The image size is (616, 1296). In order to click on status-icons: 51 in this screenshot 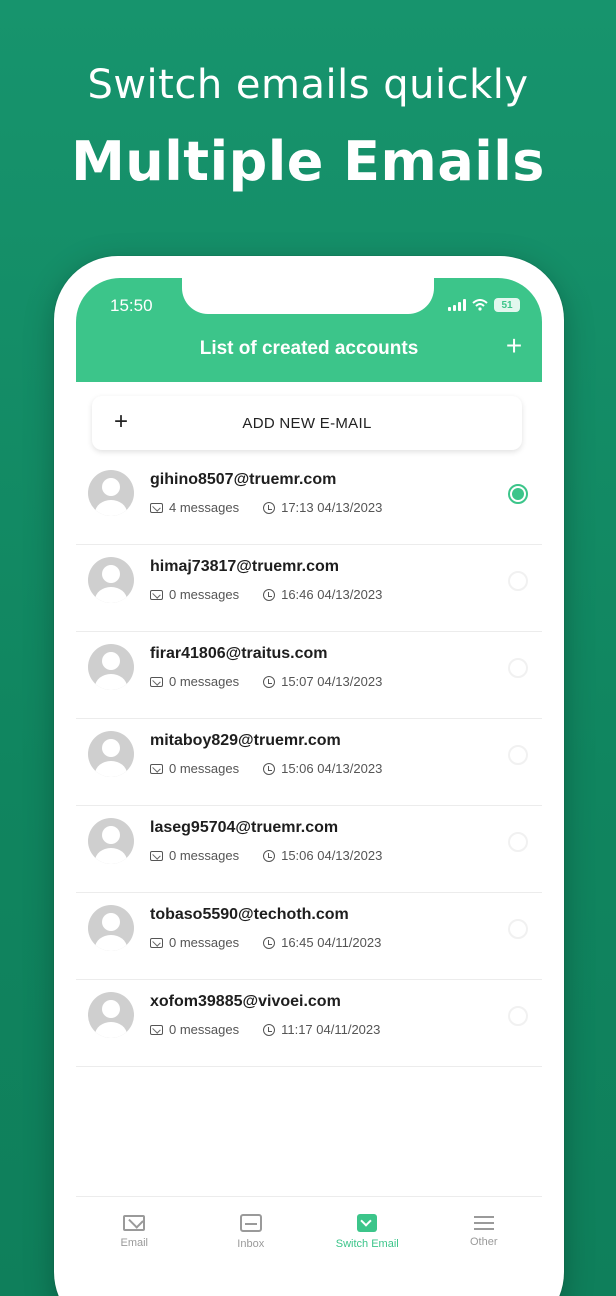, I will do `click(484, 305)`.